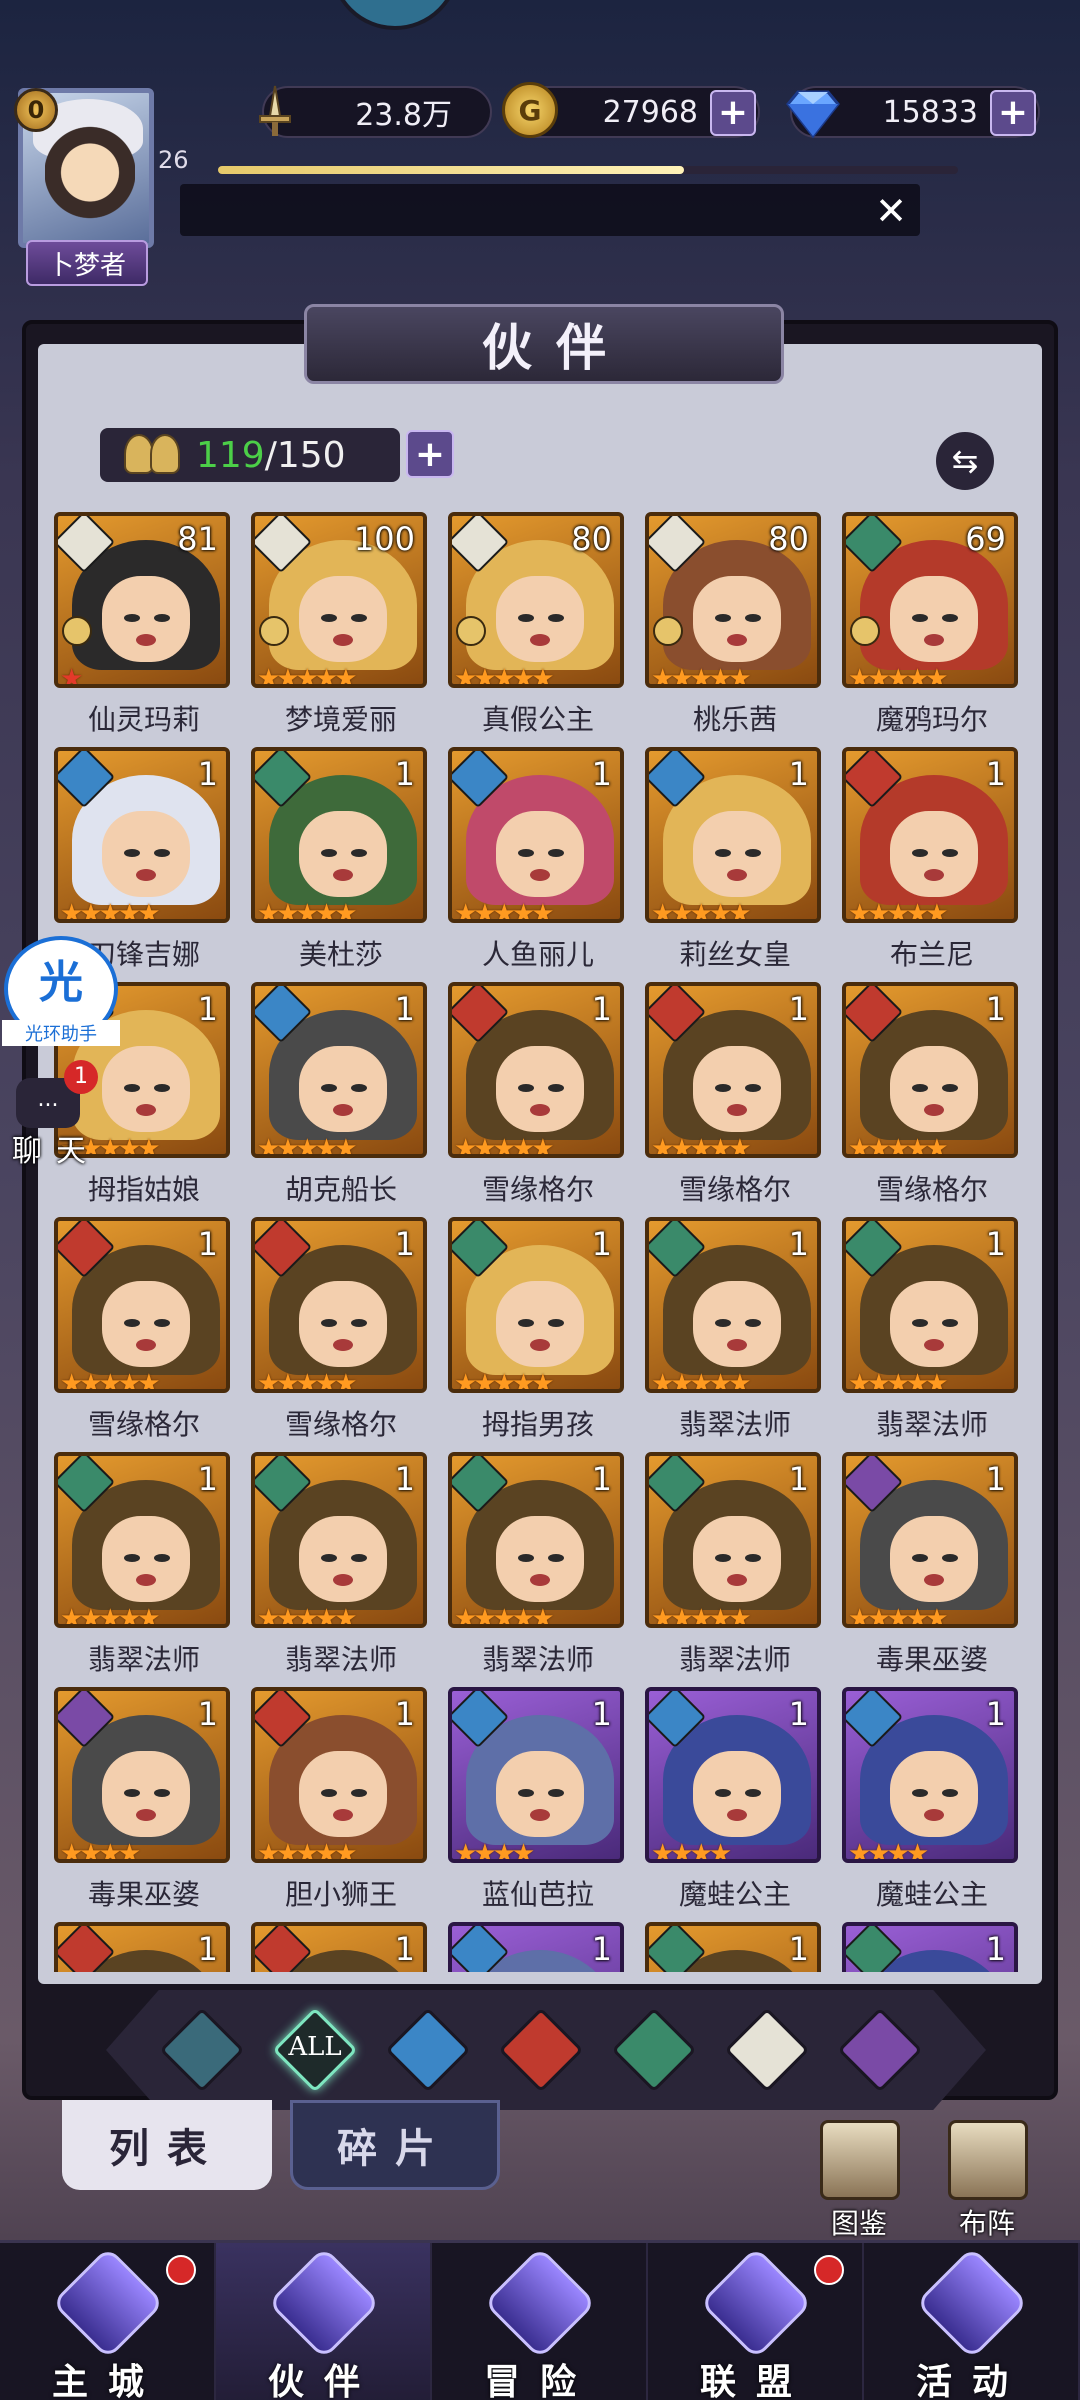 The width and height of the screenshot is (1080, 2400). I want to click on nav-label: 活动, so click(971, 2381).